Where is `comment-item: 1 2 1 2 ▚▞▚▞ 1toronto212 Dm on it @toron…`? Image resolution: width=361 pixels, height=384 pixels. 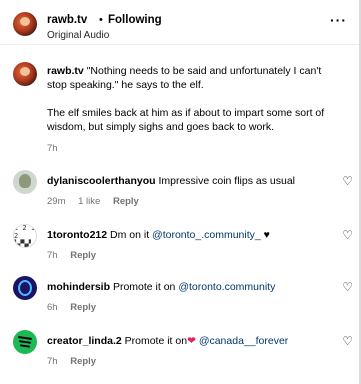 comment-item: 1 2 1 2 ▚▞▚▞ 1toronto212 Dm on it @toron… is located at coordinates (183, 244).